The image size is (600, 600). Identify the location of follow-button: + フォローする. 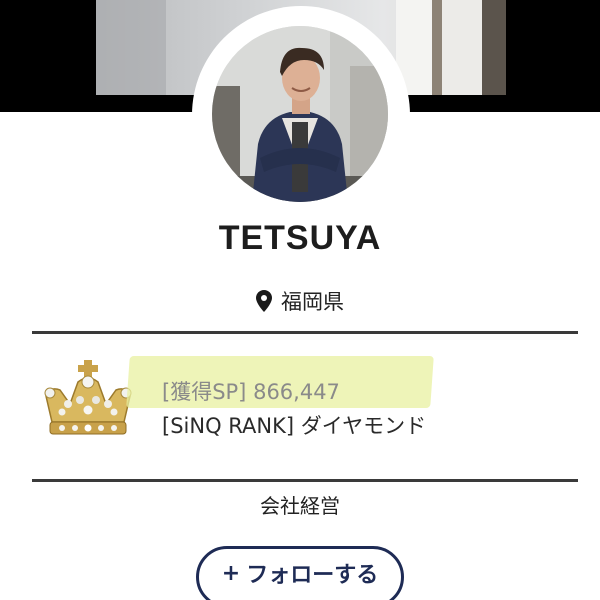
(300, 573).